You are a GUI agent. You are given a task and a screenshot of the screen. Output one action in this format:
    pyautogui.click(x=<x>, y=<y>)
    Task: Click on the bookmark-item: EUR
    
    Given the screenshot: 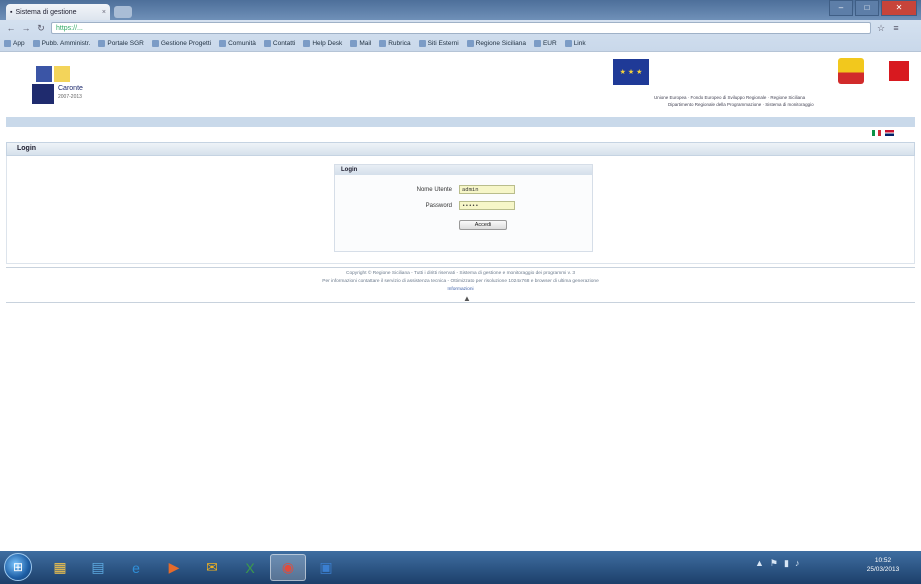 What is the action you would take?
    pyautogui.click(x=545, y=43)
    